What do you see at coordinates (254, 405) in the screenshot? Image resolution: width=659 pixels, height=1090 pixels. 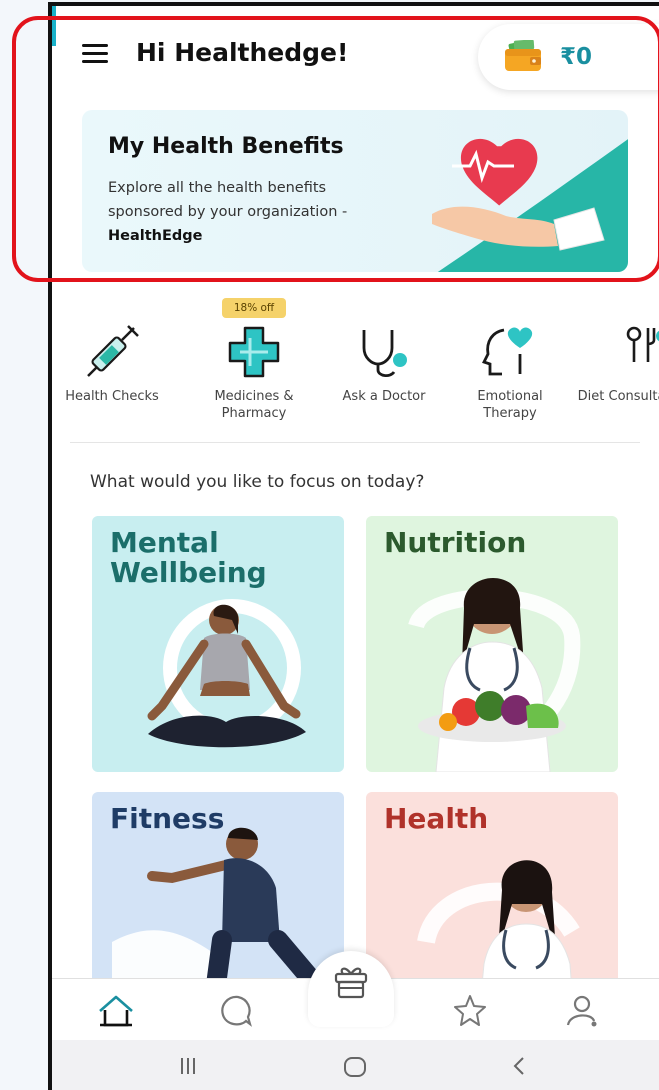 I see `service-label: Medicines & Pharmacy` at bounding box center [254, 405].